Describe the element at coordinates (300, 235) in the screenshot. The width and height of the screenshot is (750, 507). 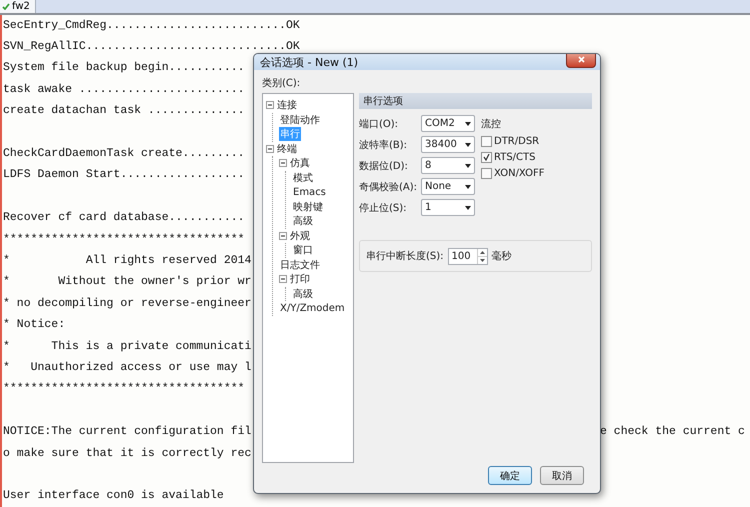
I see `tree-item: 外观` at that location.